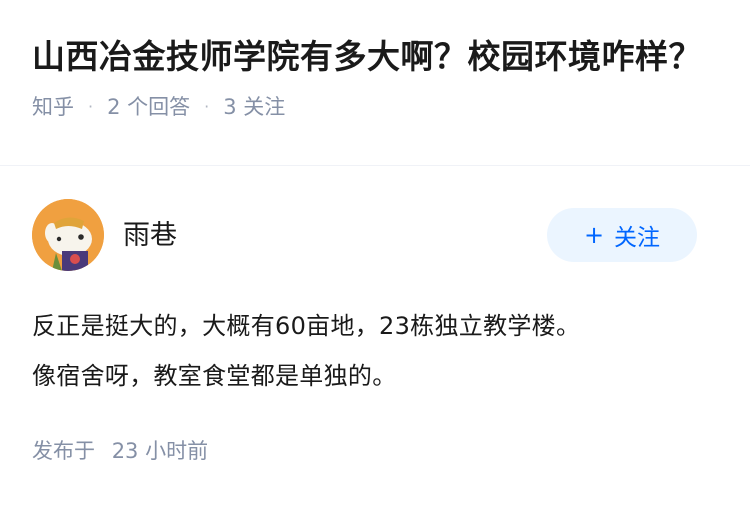 This screenshot has height=532, width=750. Describe the element at coordinates (53, 107) in the screenshot. I see `source-label: 知乎` at that location.